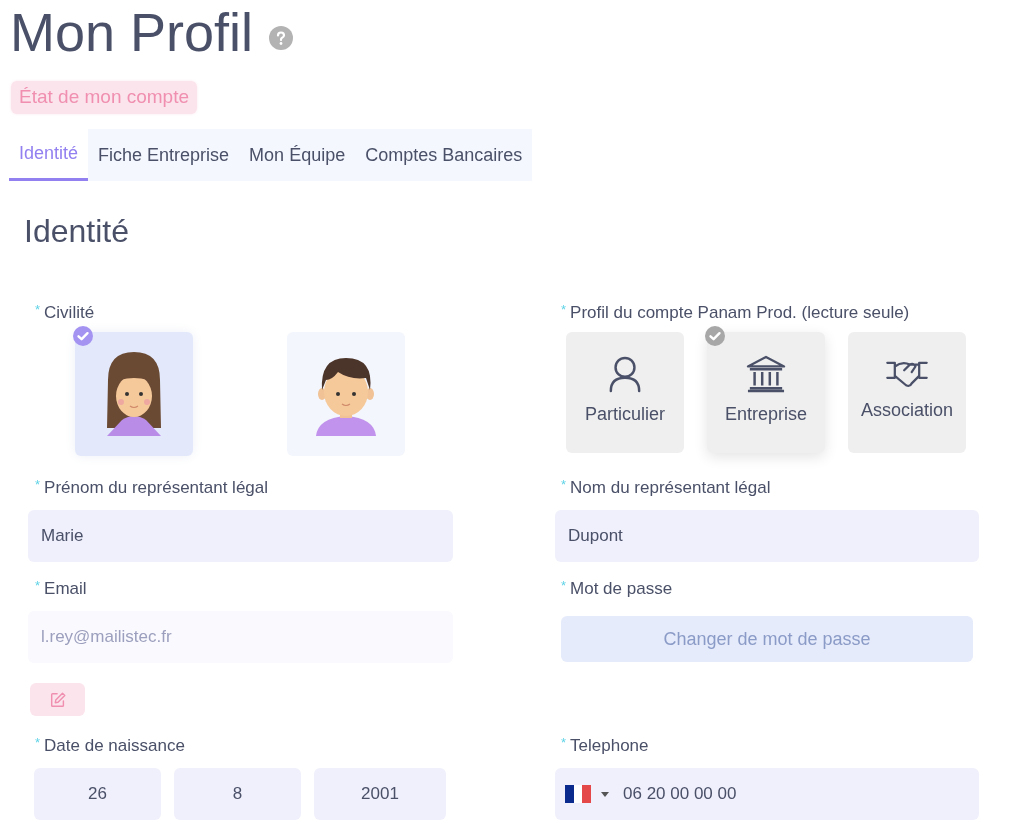  Describe the element at coordinates (740, 313) in the screenshot. I see `field-label: Profil du compte Panam Prod. (lecture seule)` at that location.